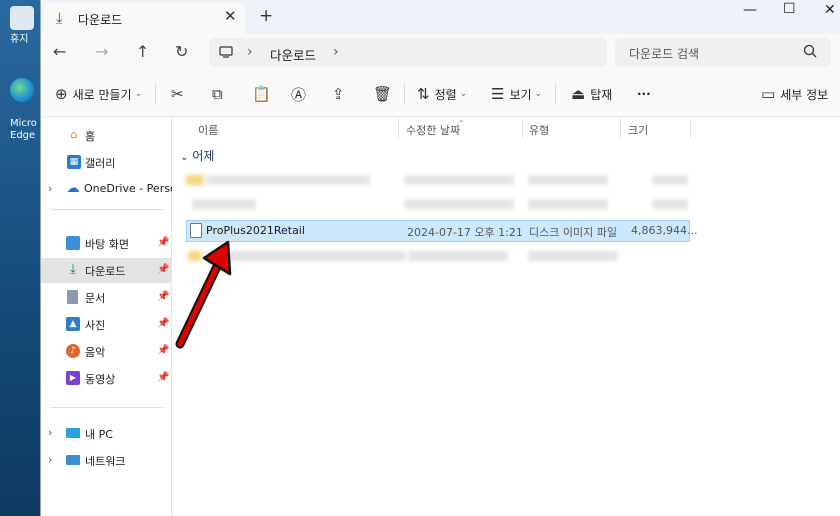  I want to click on edge-icon, so click(22, 90).